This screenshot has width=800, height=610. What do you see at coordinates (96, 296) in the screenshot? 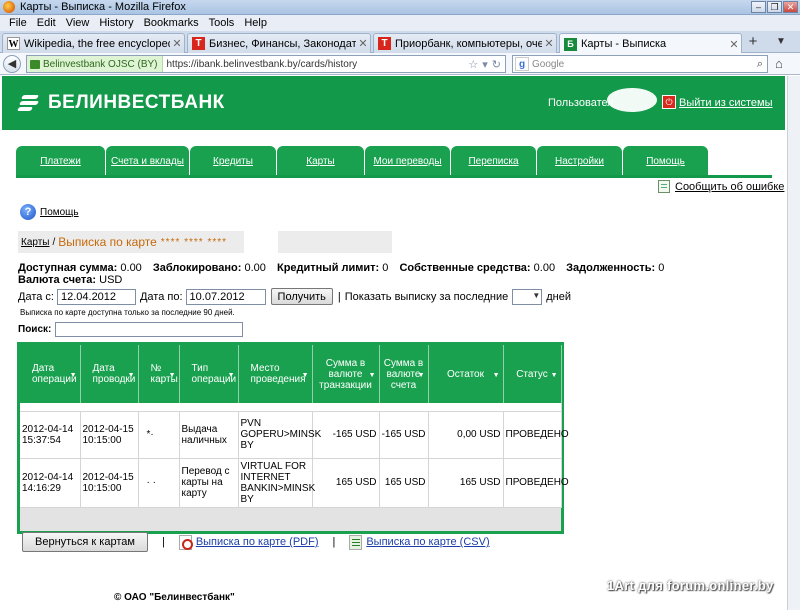
I see `date-from-input` at bounding box center [96, 296].